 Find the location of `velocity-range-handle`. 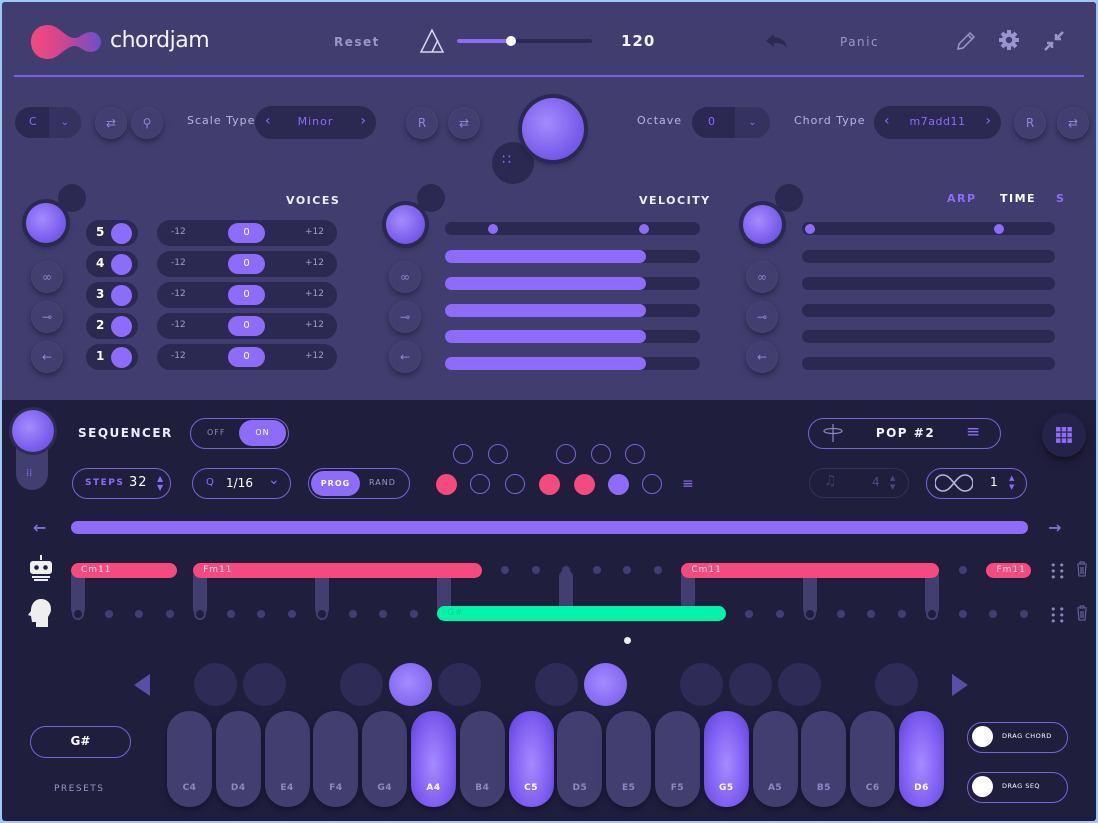

velocity-range-handle is located at coordinates (493, 228).